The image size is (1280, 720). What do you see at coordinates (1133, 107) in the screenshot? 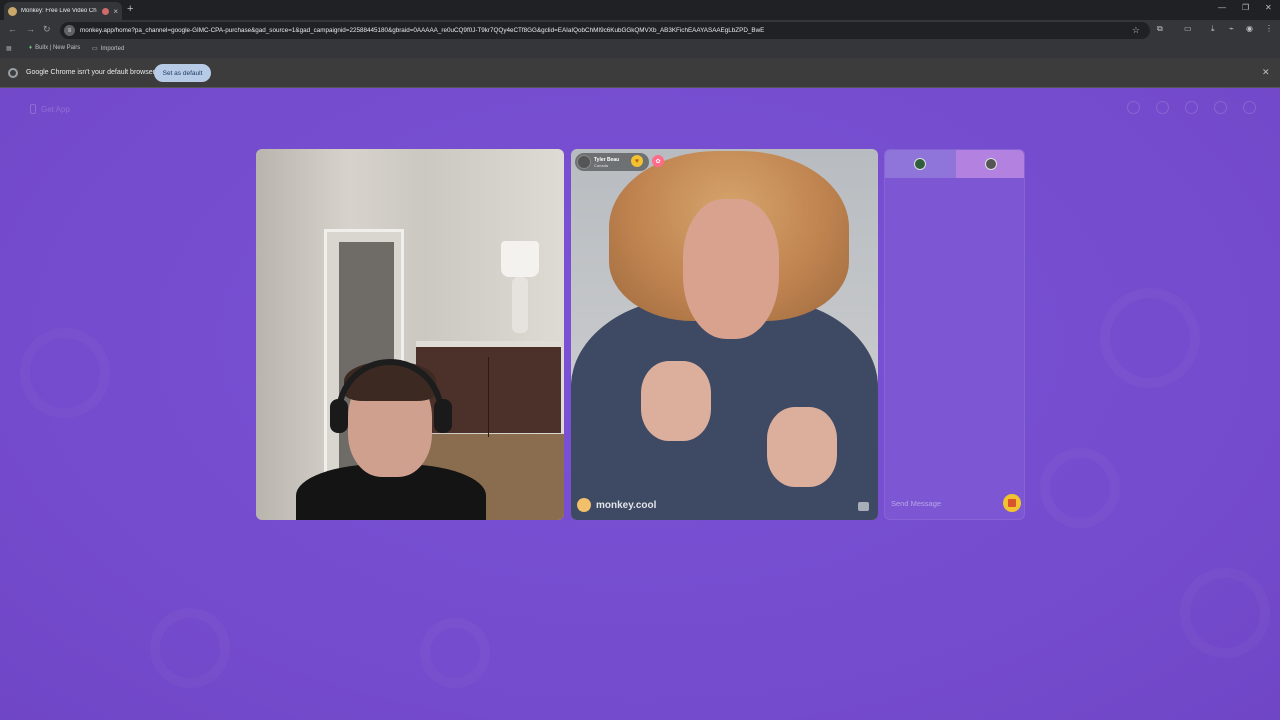
I see `search-icon` at bounding box center [1133, 107].